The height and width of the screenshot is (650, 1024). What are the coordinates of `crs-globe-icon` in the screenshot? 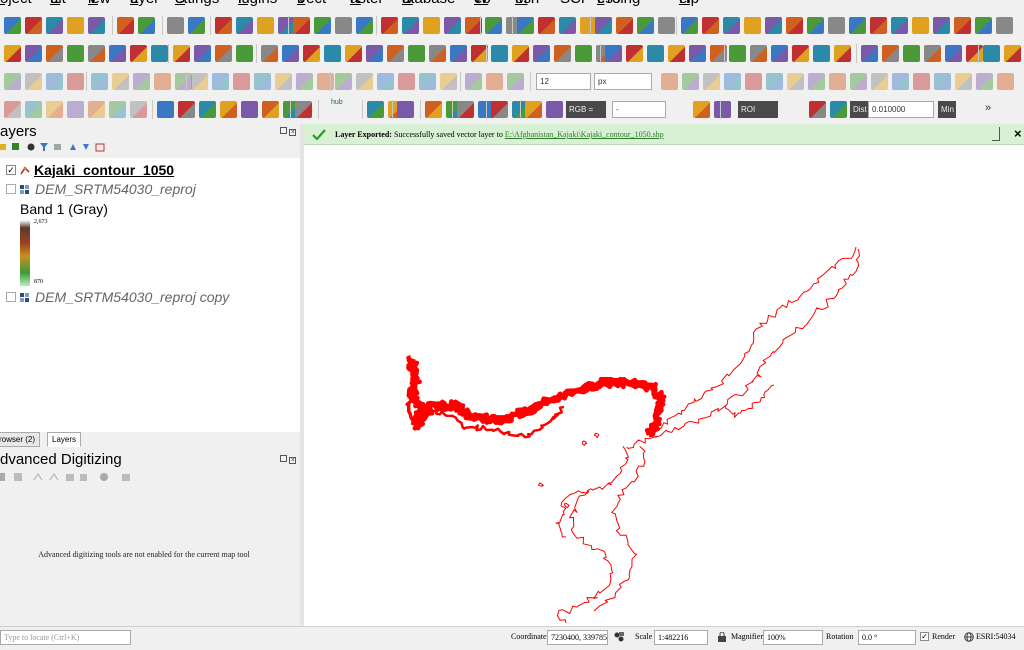 It's located at (969, 637).